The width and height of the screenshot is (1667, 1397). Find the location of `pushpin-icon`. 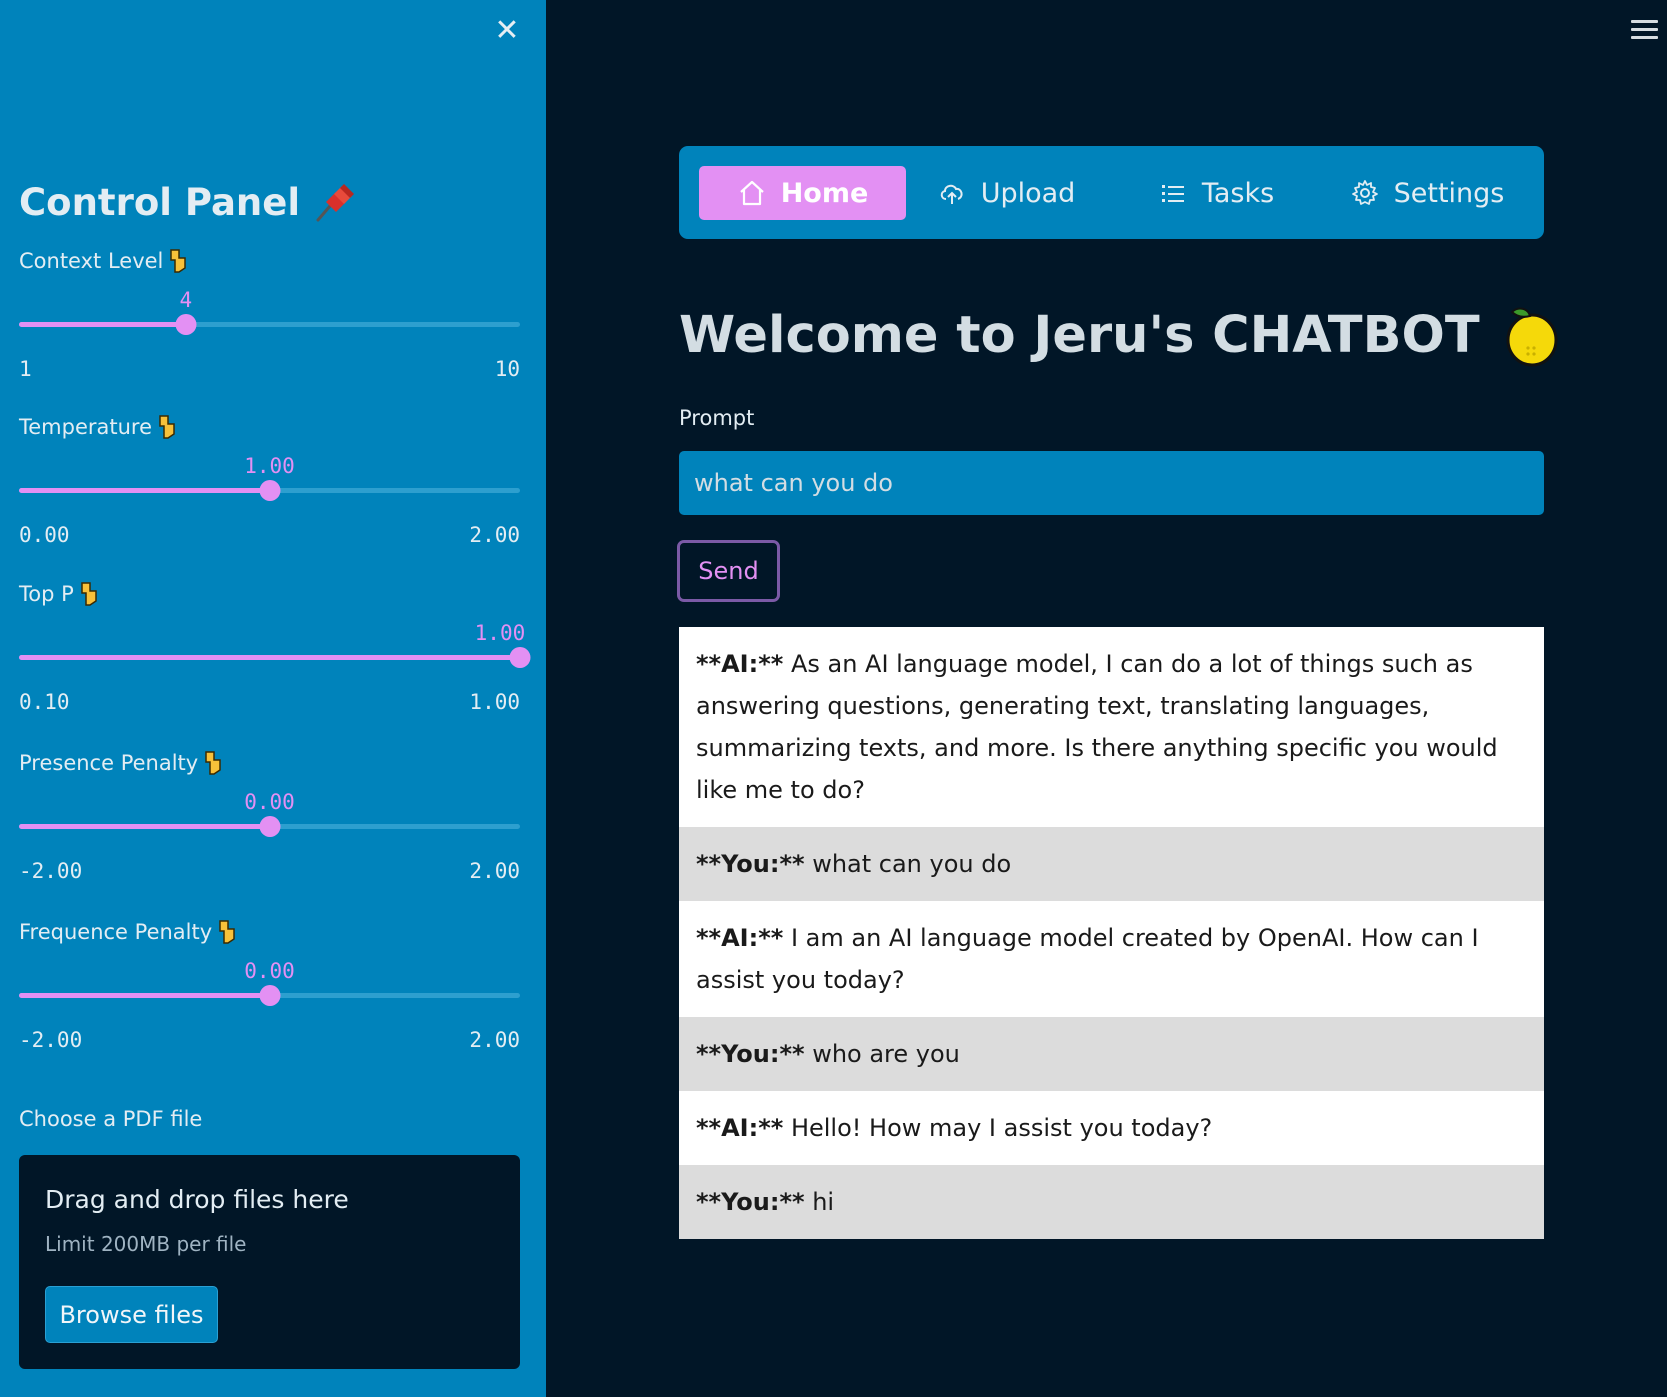

pushpin-icon is located at coordinates (335, 203).